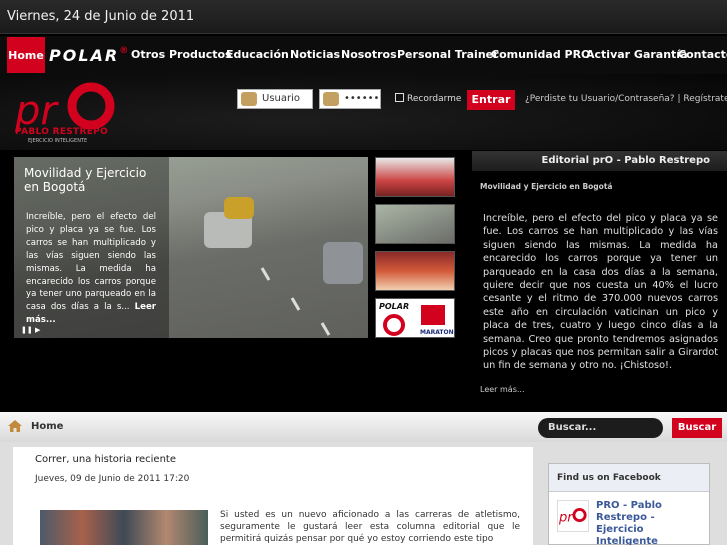  I want to click on facebook-page-logo: pr, so click(573, 516).